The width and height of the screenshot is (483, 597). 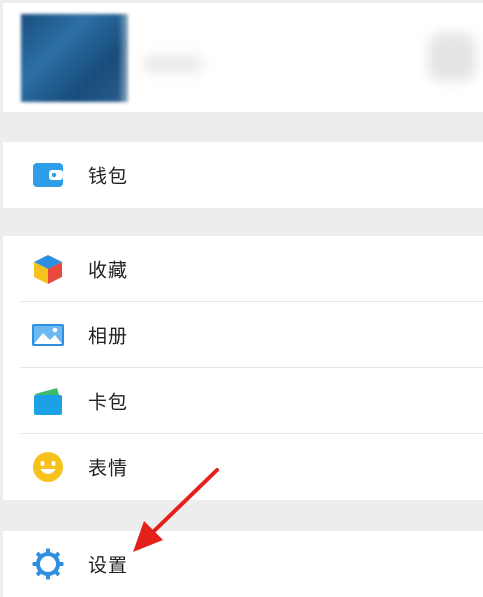 I want to click on album-picture-icon, so click(x=48, y=335).